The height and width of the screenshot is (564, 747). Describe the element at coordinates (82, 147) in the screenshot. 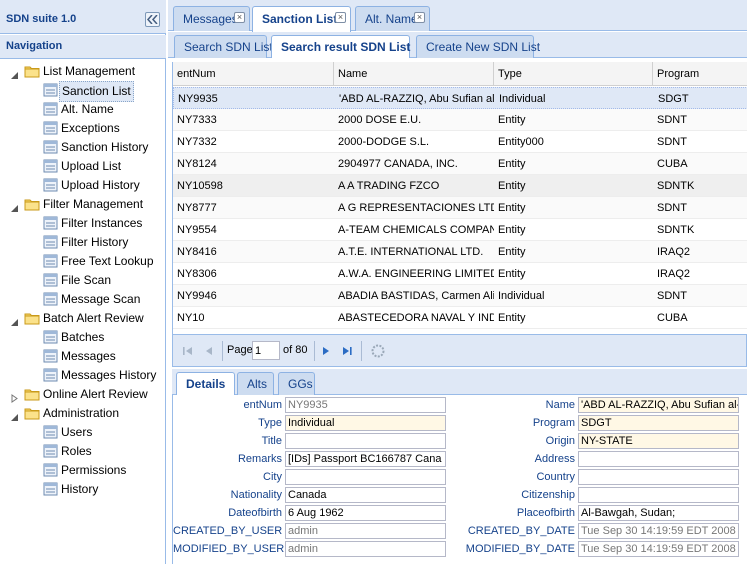

I see `sidebar-item-sanction-history: Sanction History` at that location.